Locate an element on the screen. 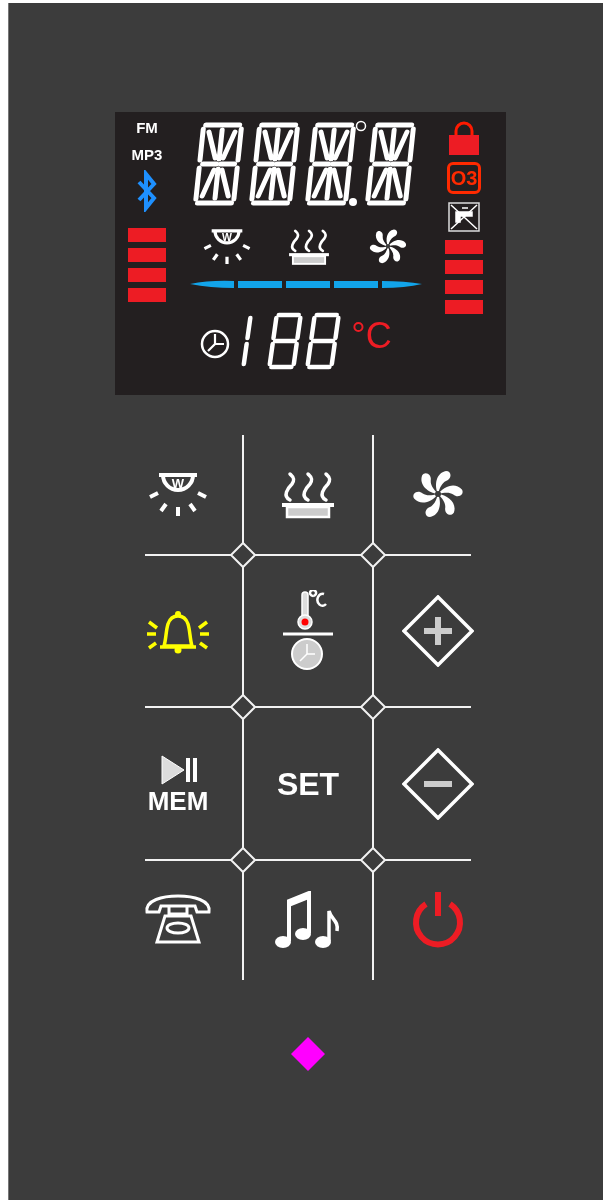 This screenshot has width=603, height=1200. lock-icon is located at coordinates (464, 138).